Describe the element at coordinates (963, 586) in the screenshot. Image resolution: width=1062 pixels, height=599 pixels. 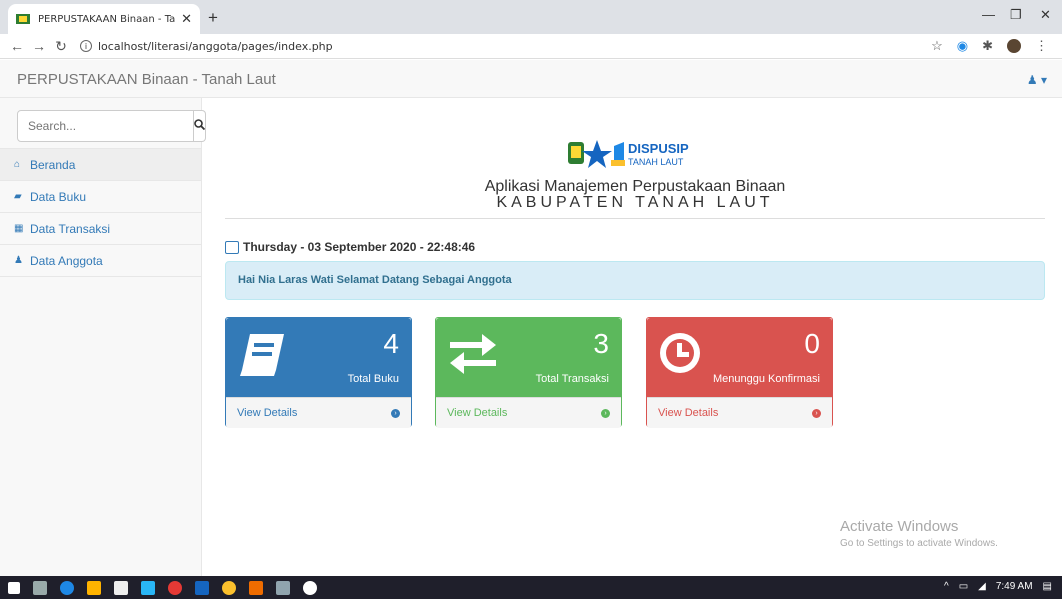
I see `network-icon: ▭` at that location.